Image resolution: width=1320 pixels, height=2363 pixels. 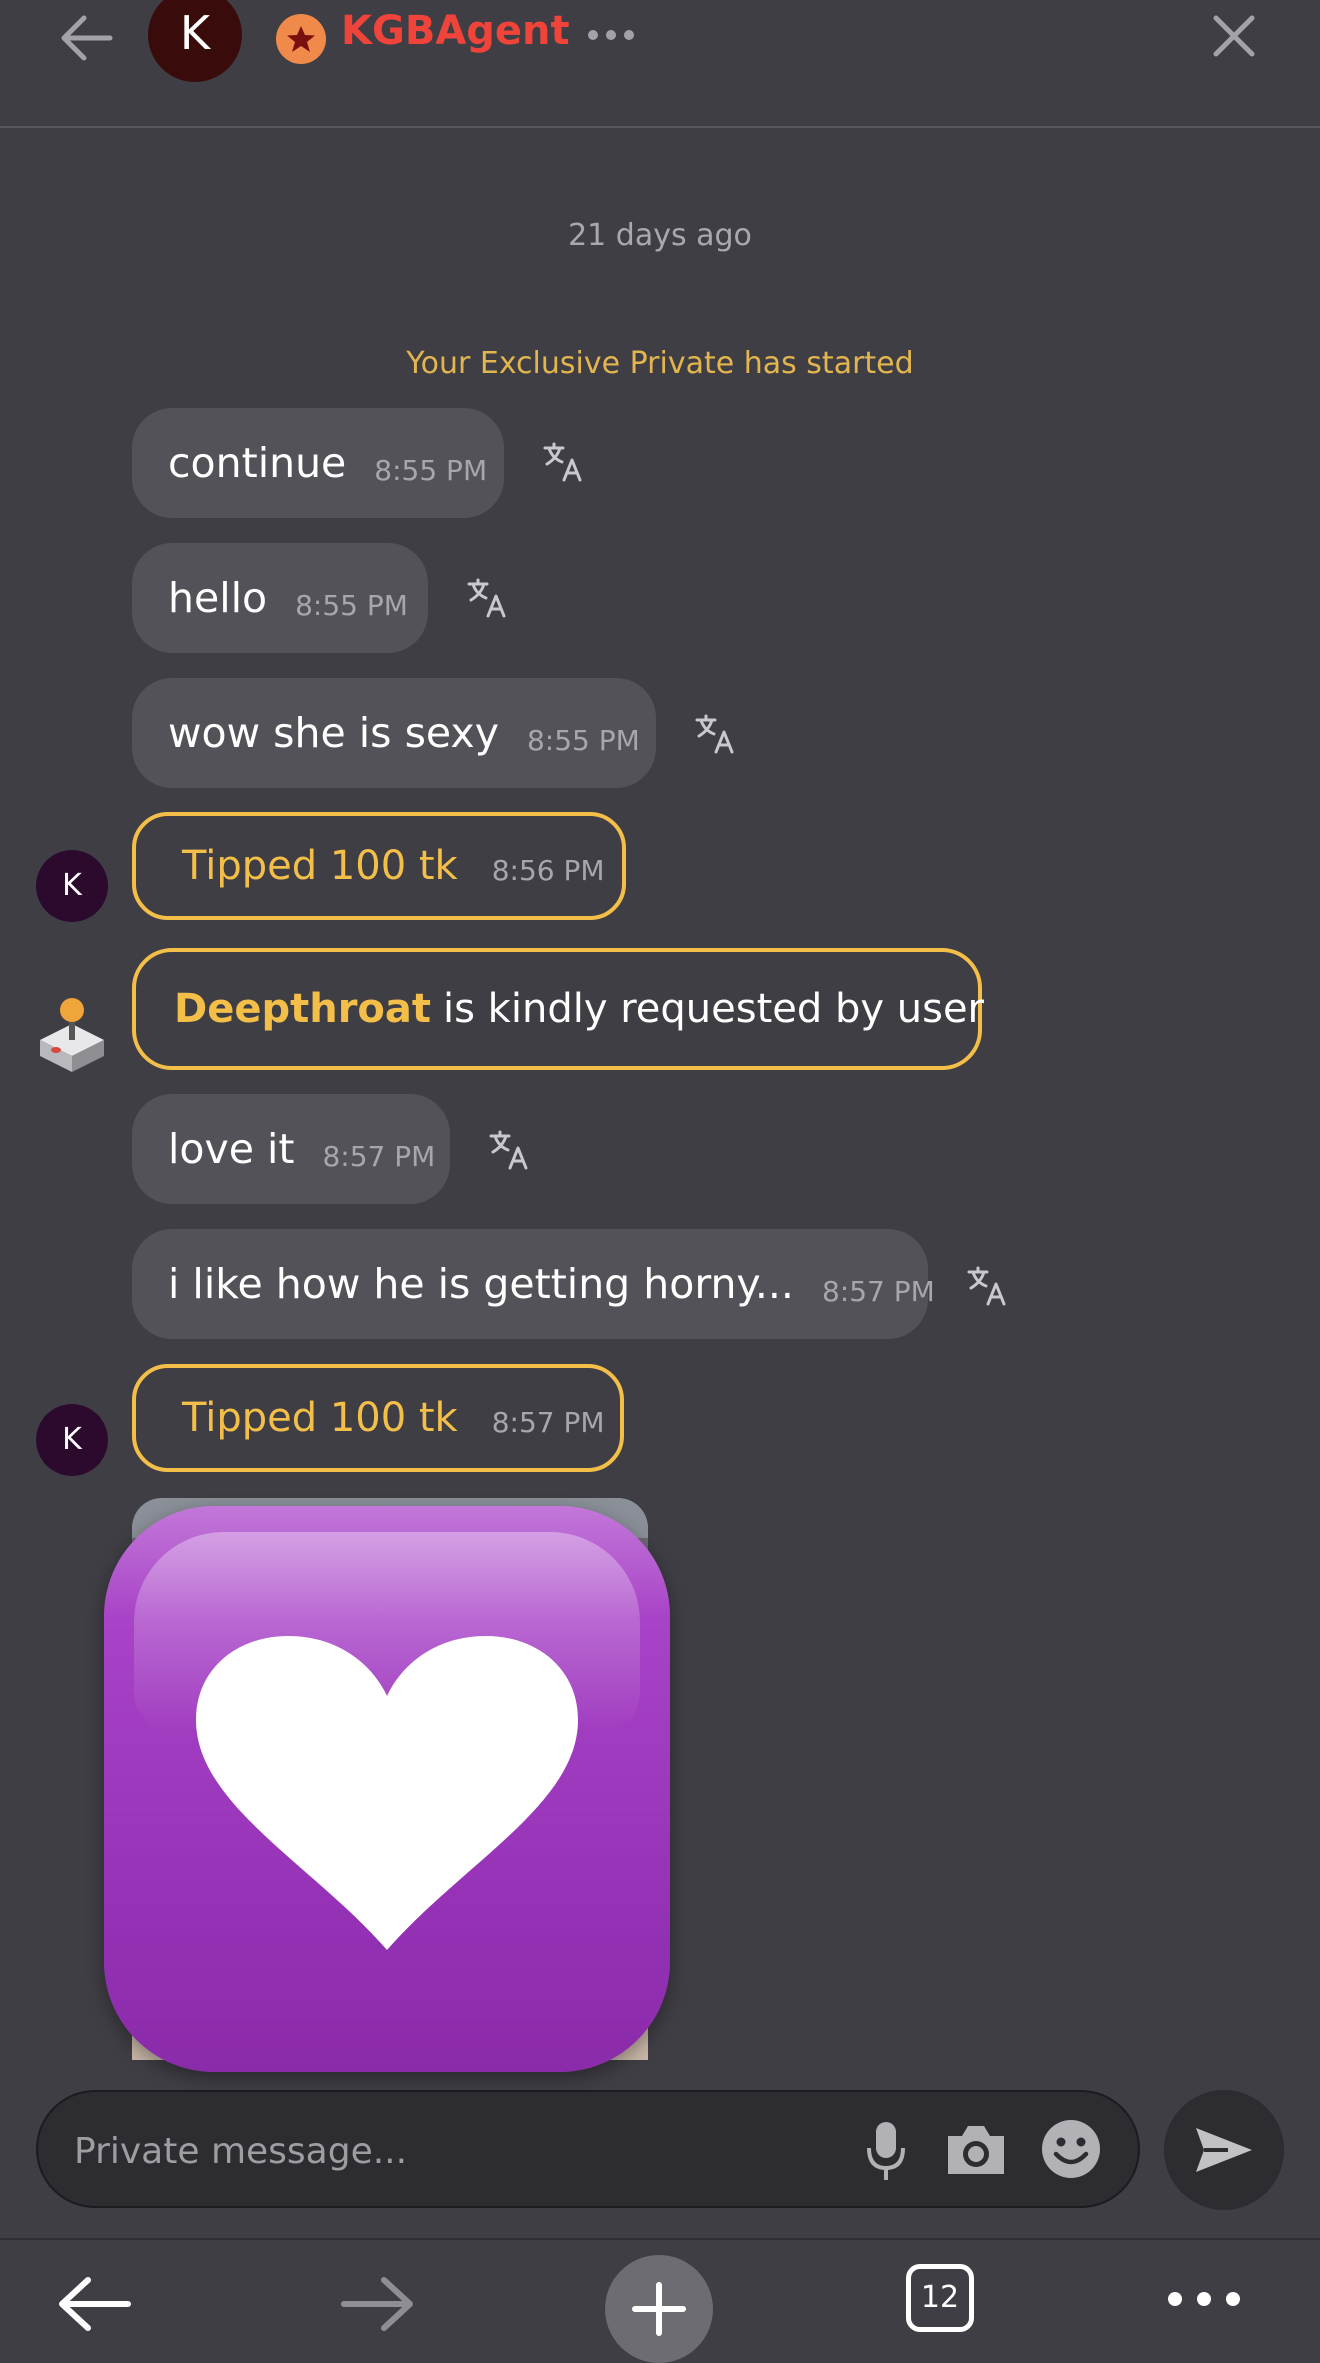 I want to click on plus-icon, so click(x=659, y=2309).